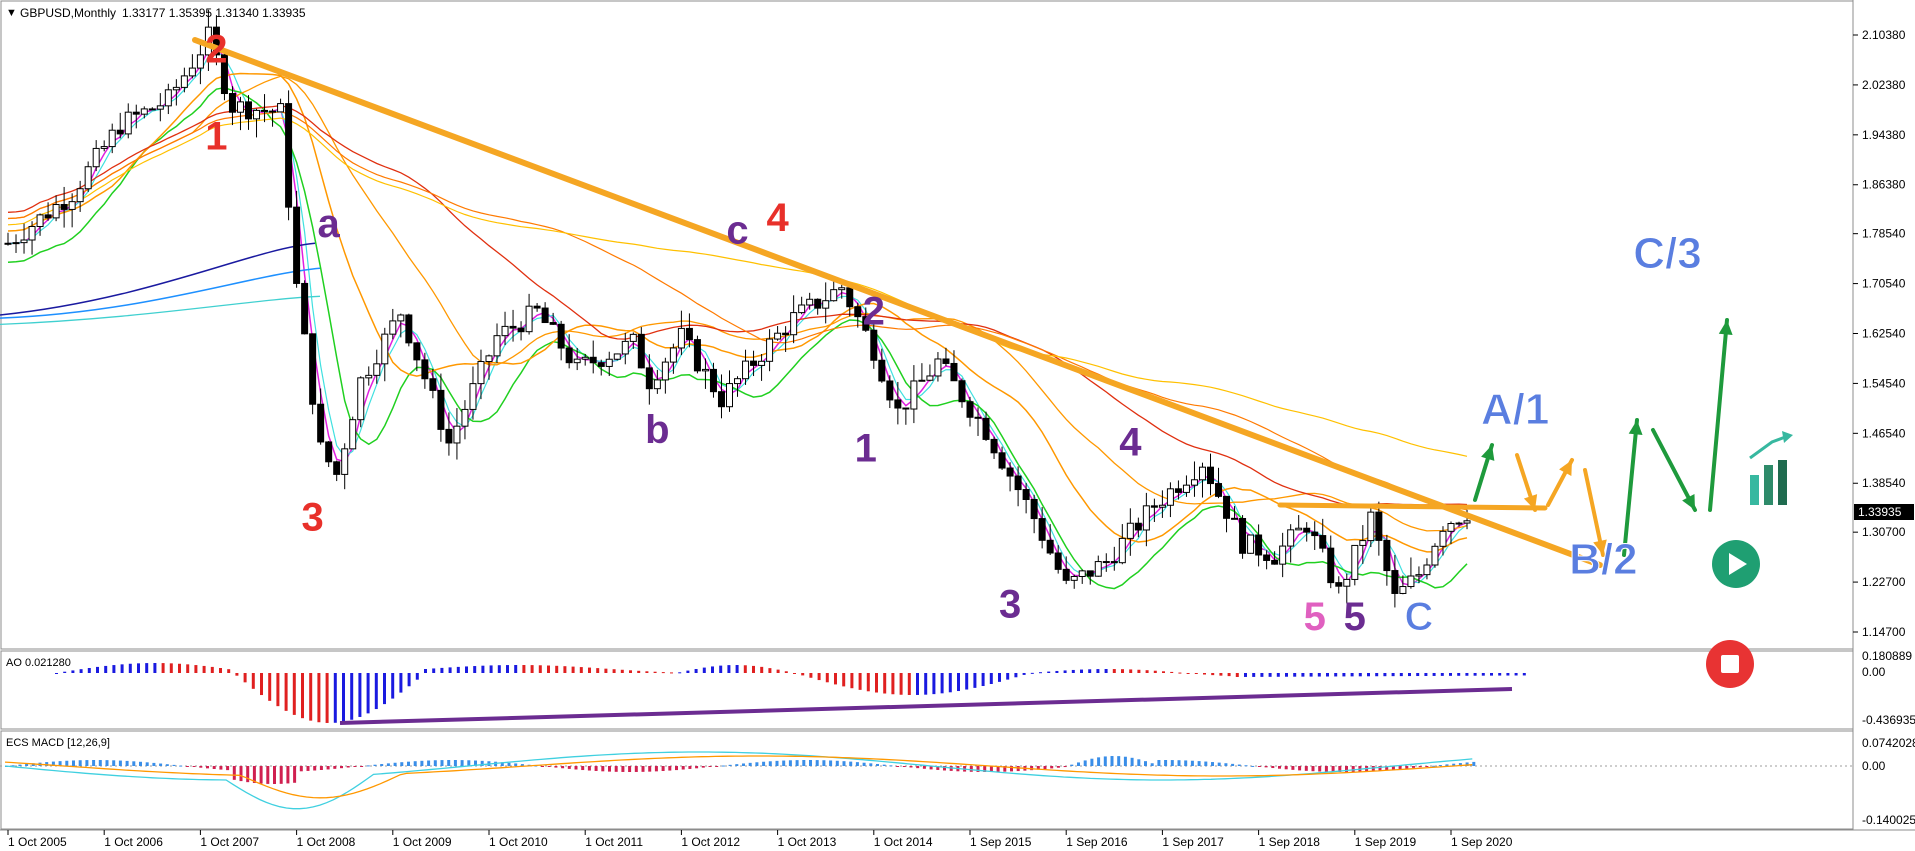 The height and width of the screenshot is (851, 1915). Describe the element at coordinates (1736, 564) in the screenshot. I see `play-icon` at that location.